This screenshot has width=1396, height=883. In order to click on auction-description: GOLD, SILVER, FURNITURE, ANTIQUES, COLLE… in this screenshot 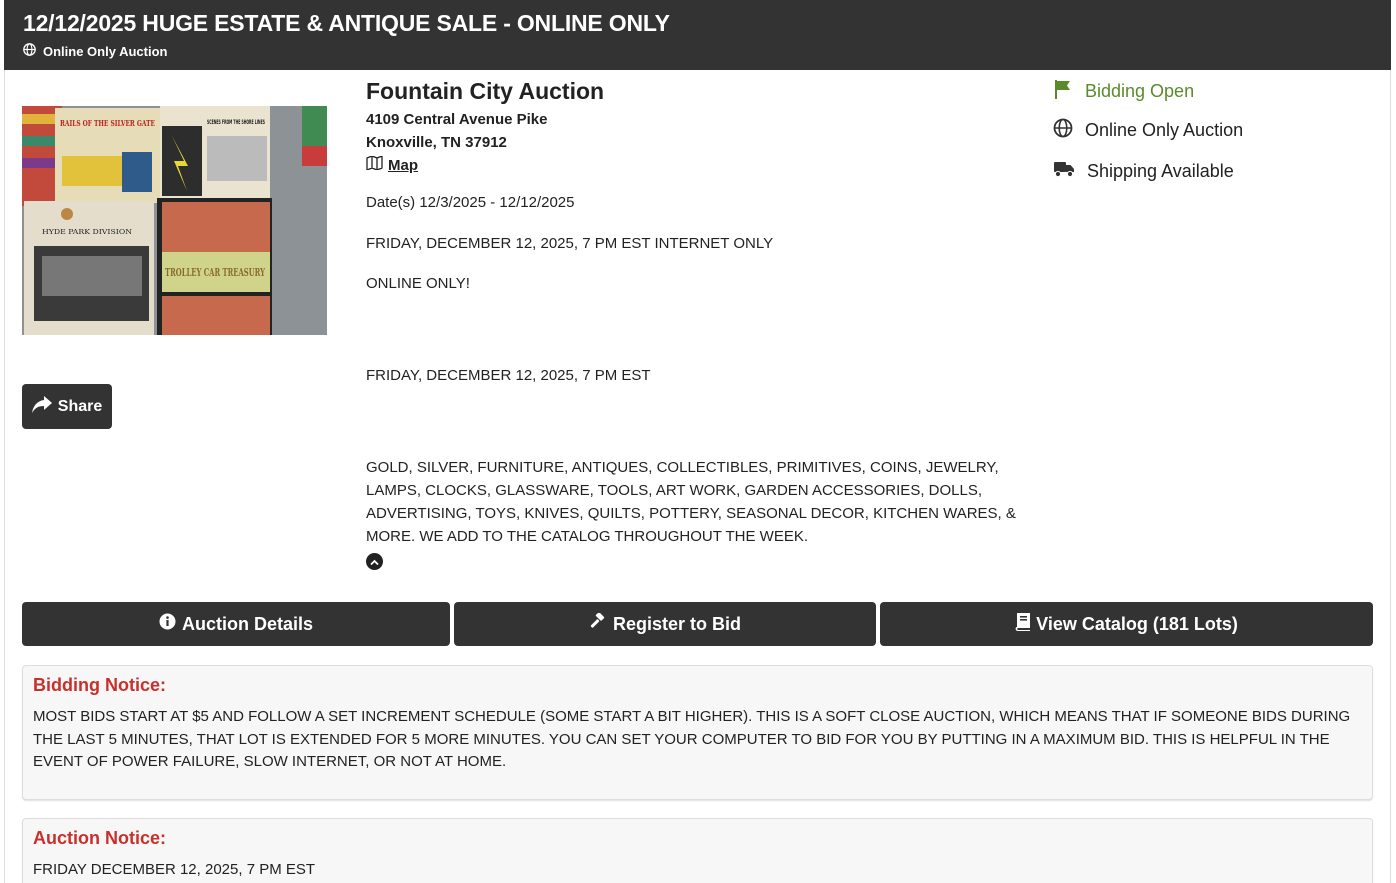, I will do `click(691, 502)`.